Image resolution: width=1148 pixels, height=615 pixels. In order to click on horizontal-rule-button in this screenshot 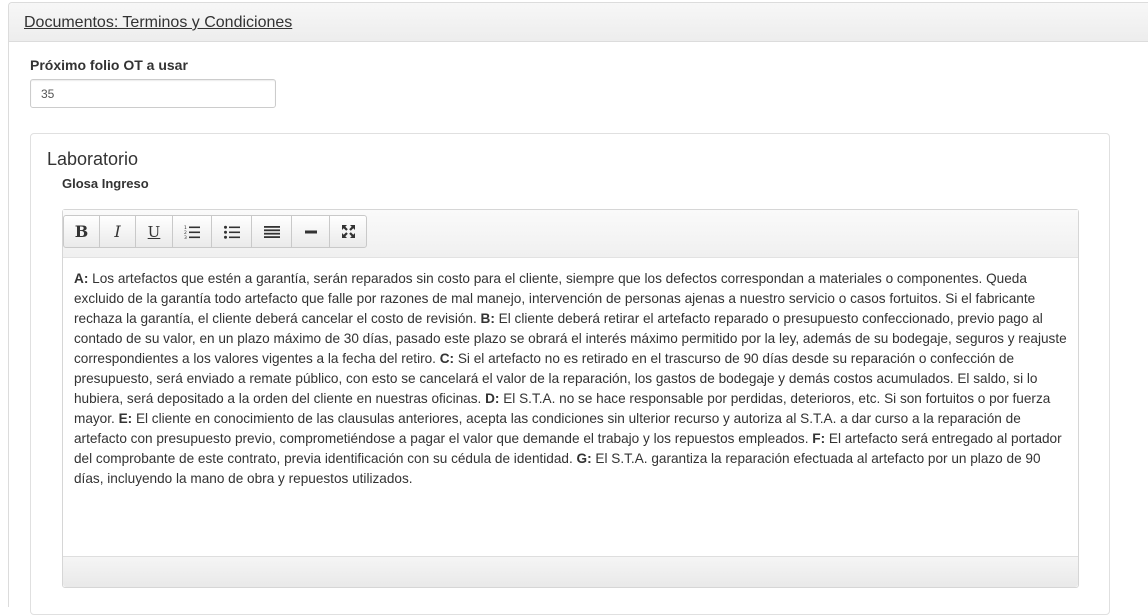, I will do `click(310, 231)`.